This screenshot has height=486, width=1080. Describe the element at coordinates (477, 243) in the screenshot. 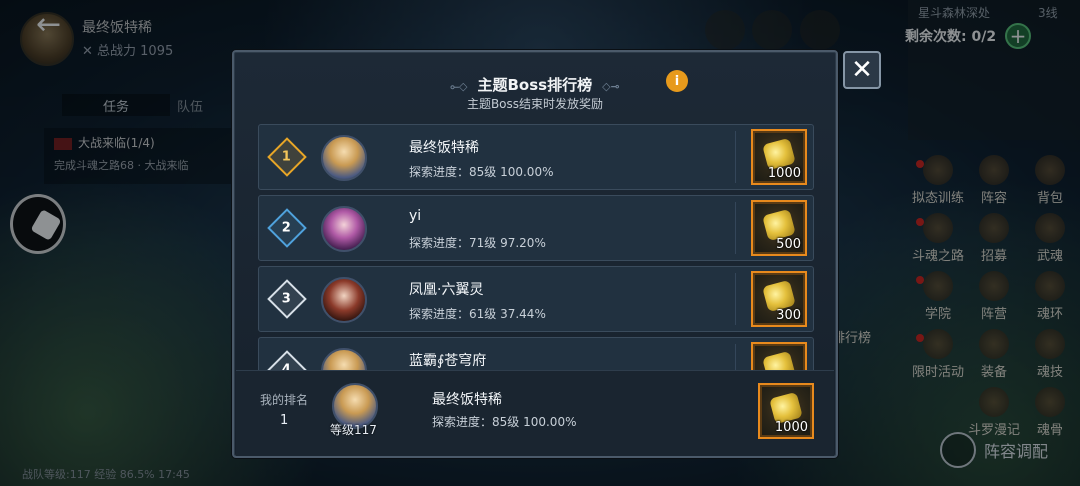

I see `explore-progress: 探索进度：71级 97.20%` at that location.